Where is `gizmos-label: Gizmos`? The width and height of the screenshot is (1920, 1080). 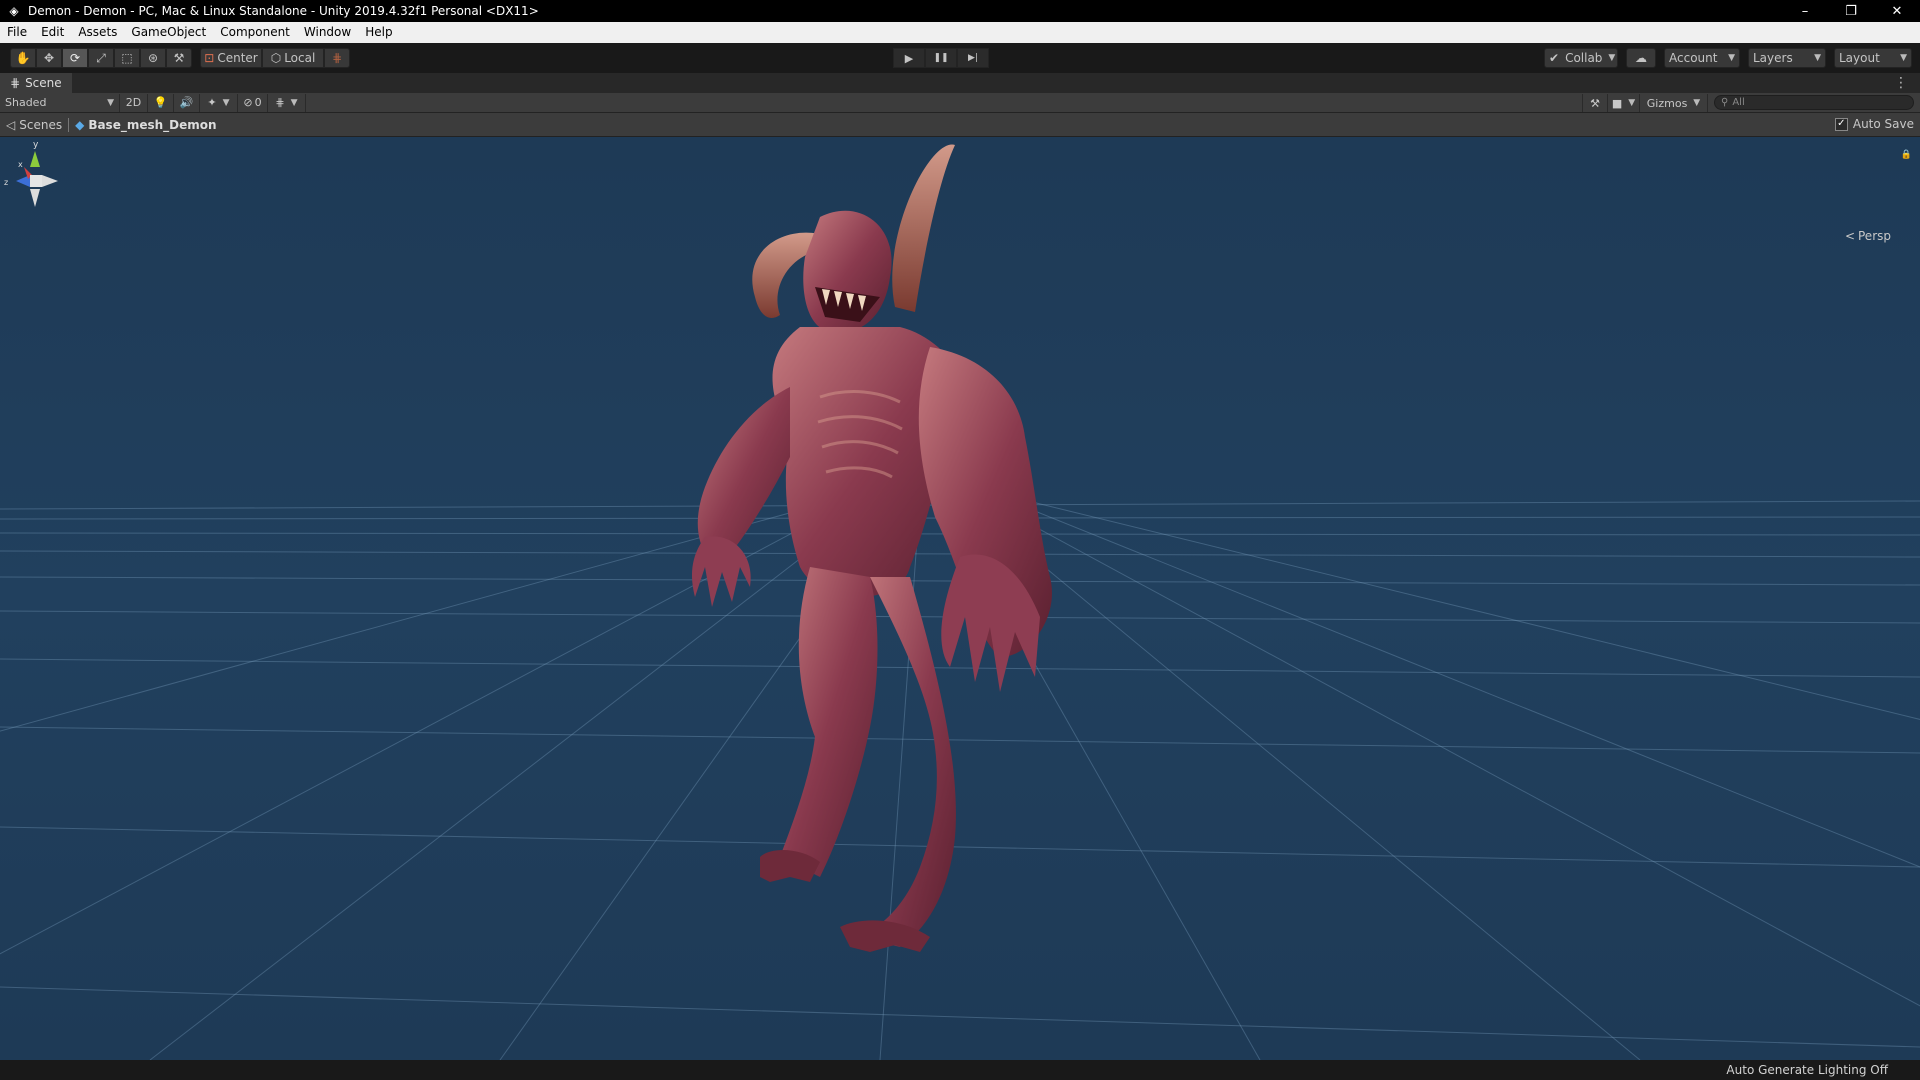 gizmos-label: Gizmos is located at coordinates (1667, 103).